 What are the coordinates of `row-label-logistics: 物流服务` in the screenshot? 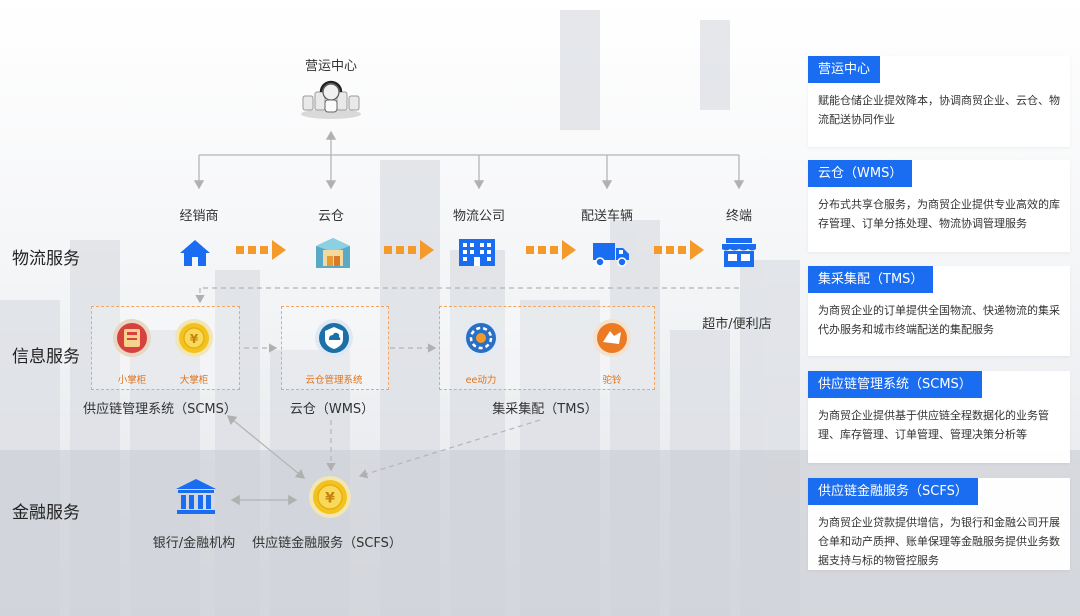 It's located at (46, 259).